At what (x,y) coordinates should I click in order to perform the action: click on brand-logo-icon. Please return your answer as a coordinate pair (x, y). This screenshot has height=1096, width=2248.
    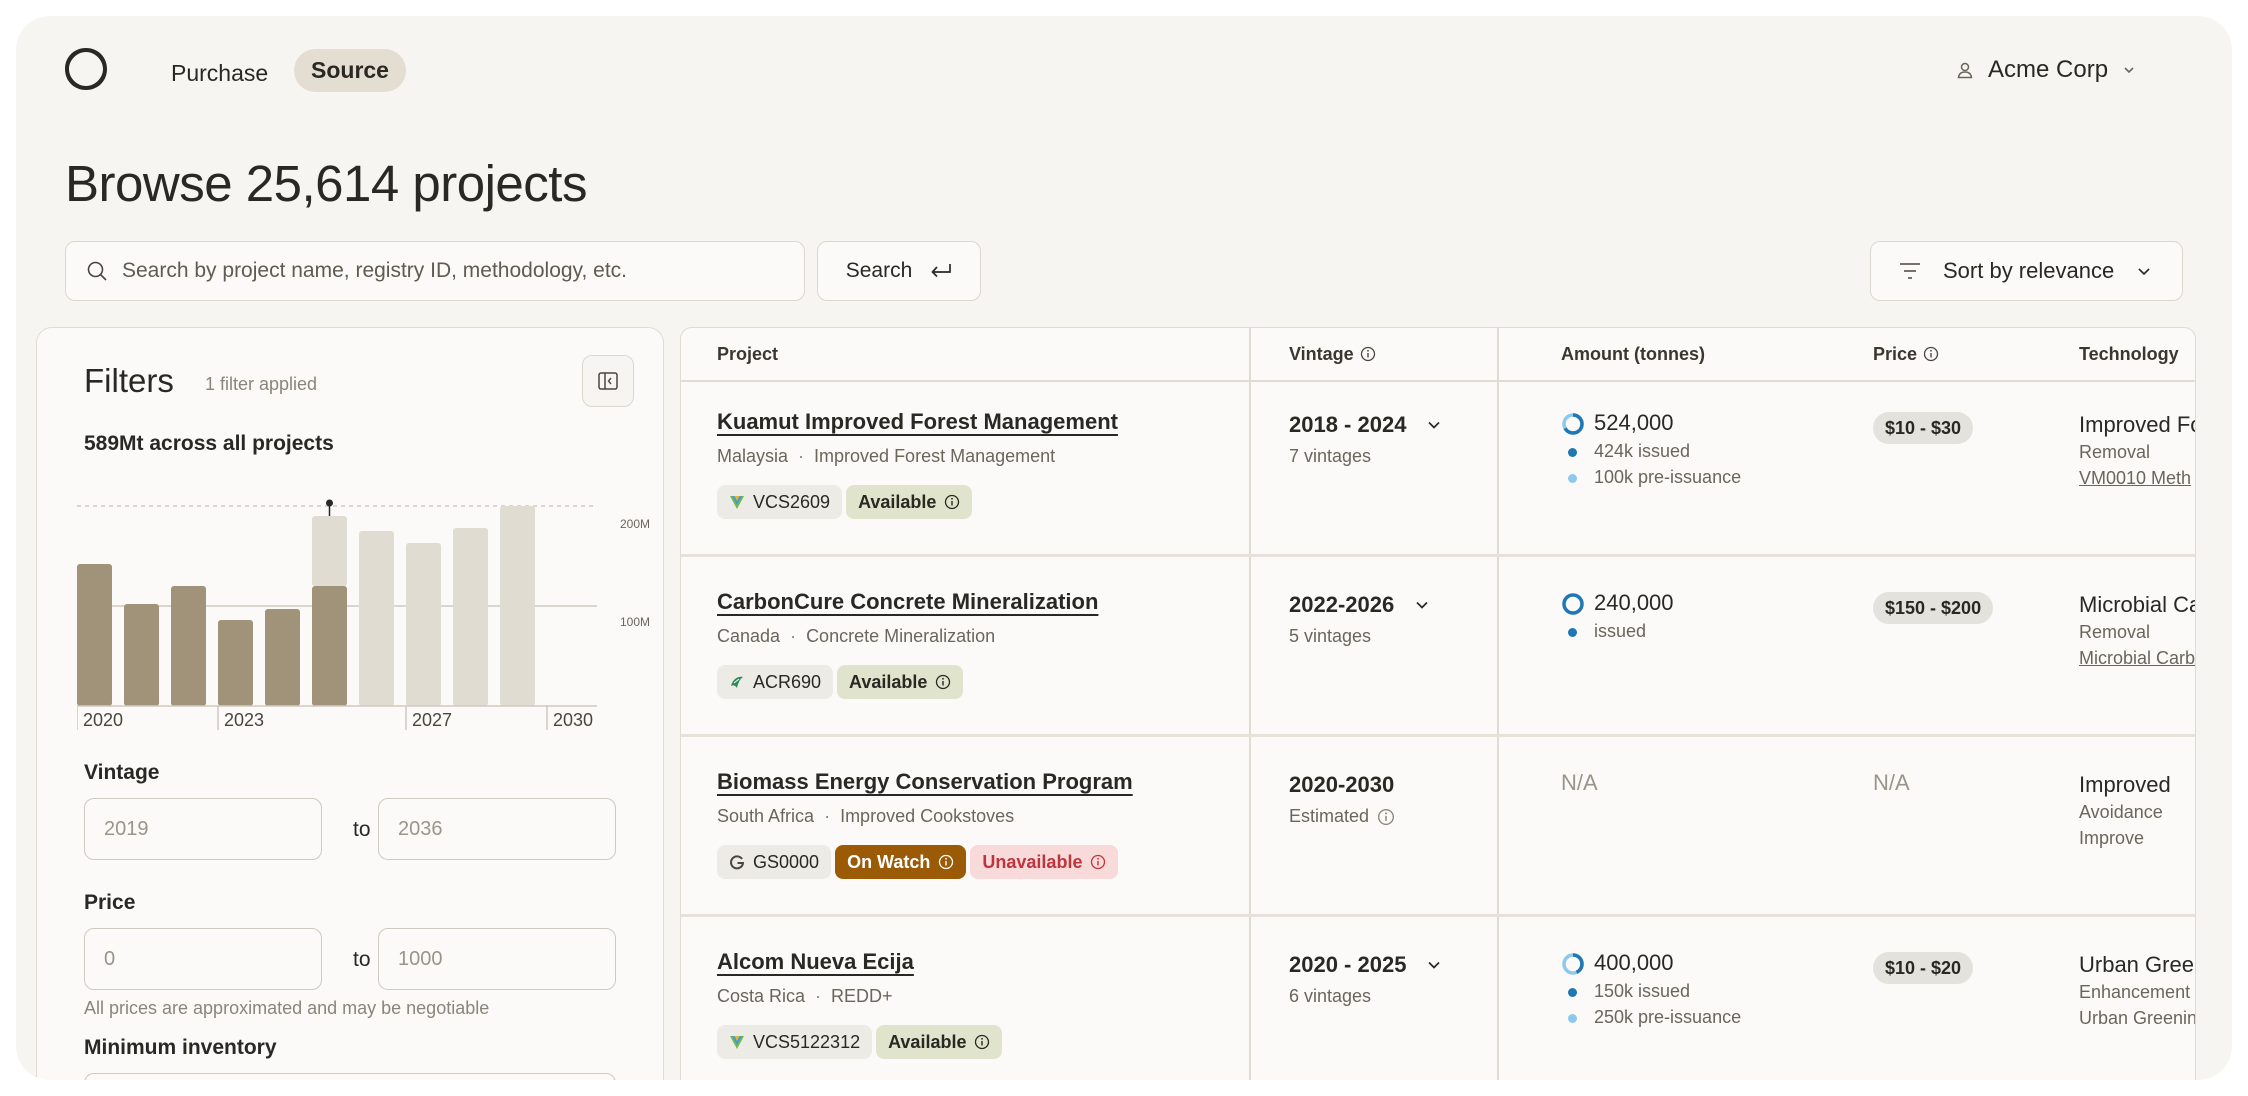
    Looking at the image, I should click on (86, 69).